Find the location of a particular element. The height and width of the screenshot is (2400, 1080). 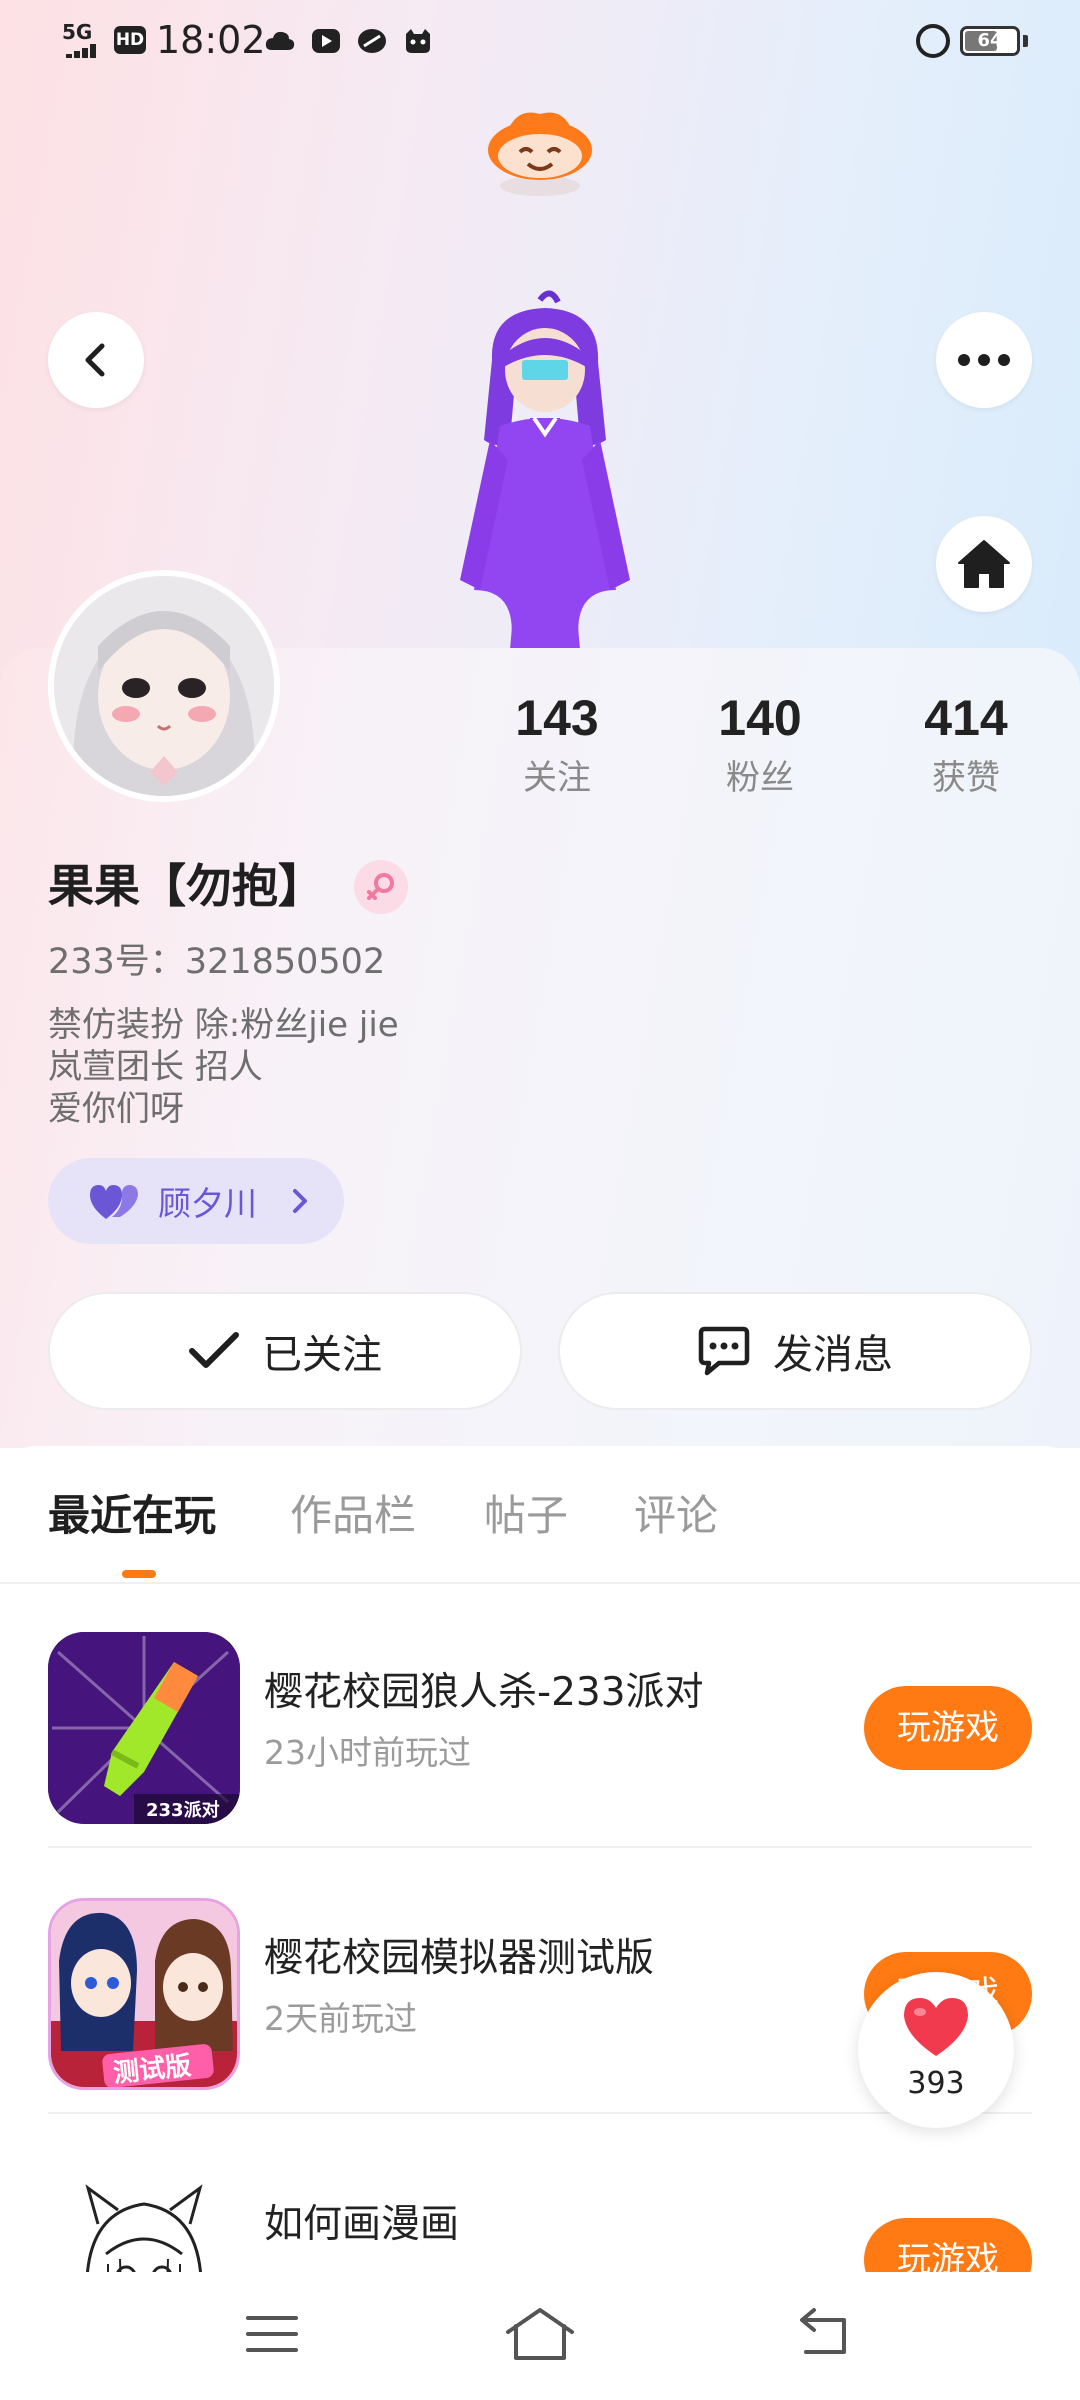

list-item: 如何画漫画 玩游戏 is located at coordinates (540, 2194).